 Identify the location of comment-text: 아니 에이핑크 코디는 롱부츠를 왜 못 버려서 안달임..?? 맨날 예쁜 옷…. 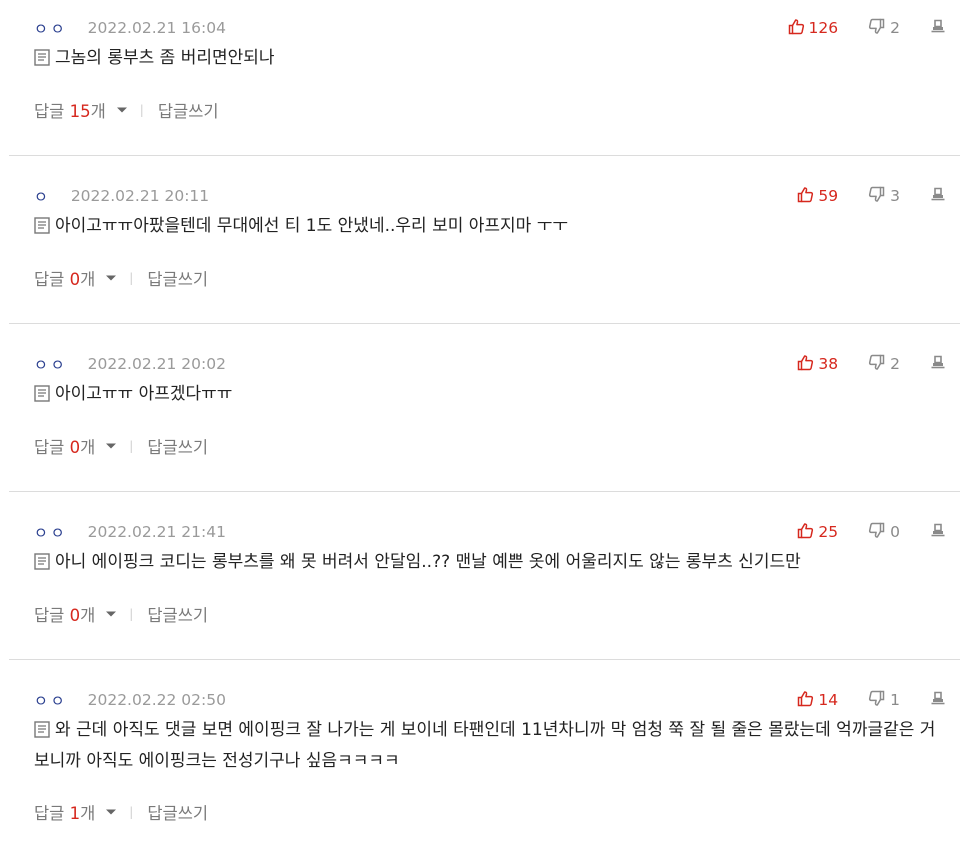
(428, 562).